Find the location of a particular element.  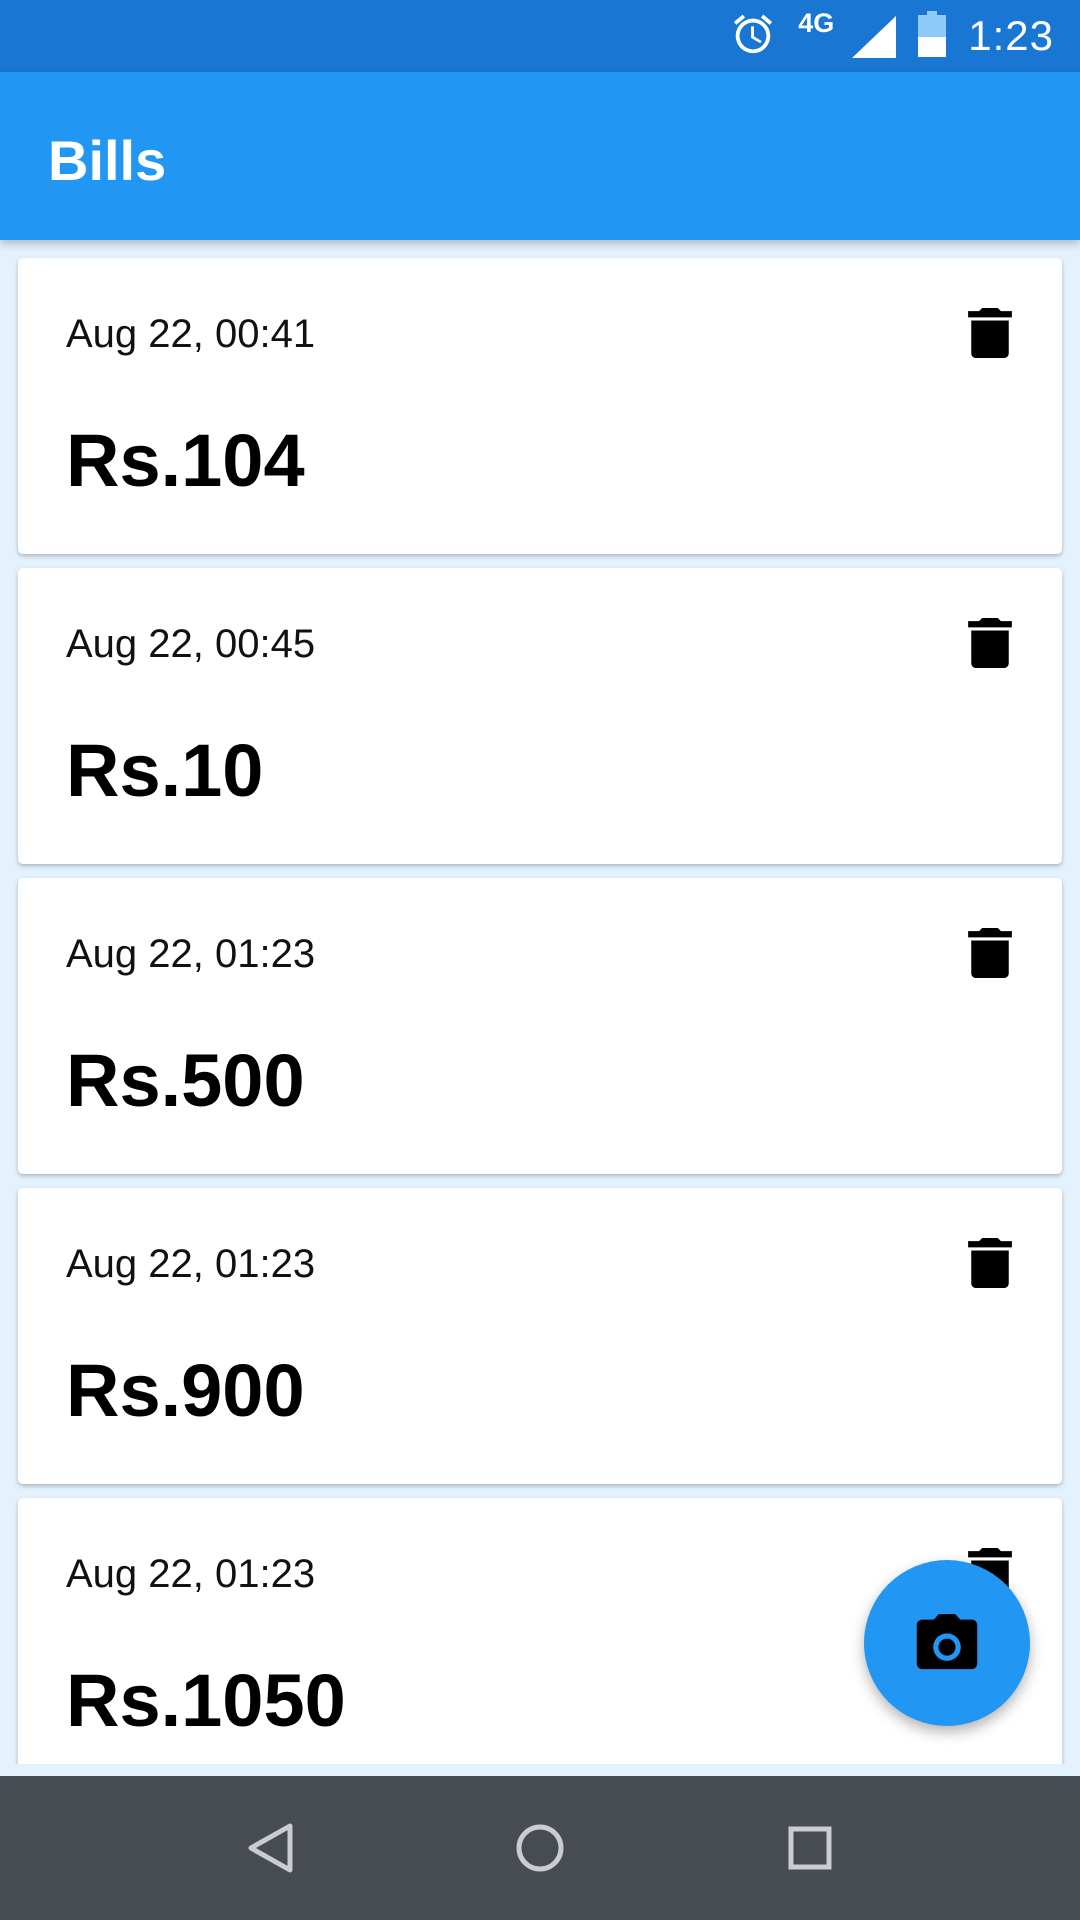

home-icon is located at coordinates (540, 1848).